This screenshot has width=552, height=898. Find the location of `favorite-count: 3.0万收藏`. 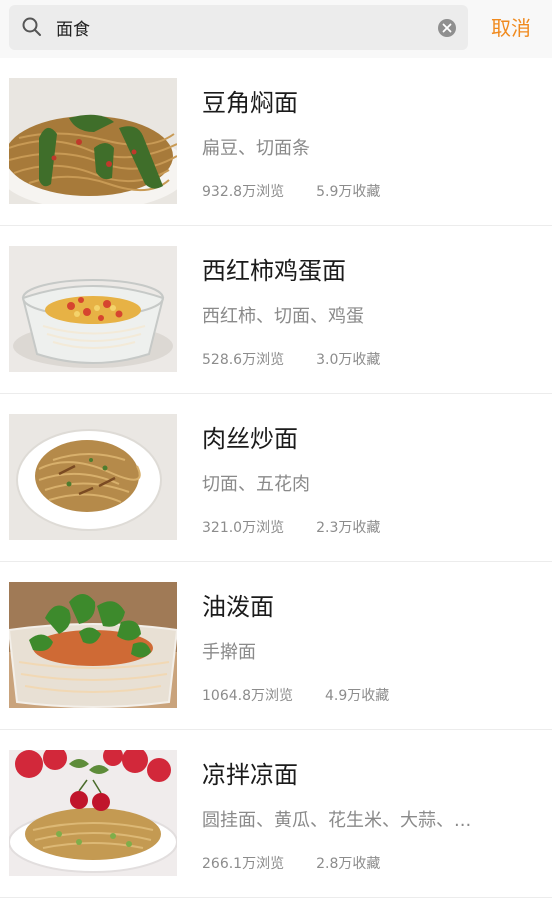

favorite-count: 3.0万收藏 is located at coordinates (348, 360).